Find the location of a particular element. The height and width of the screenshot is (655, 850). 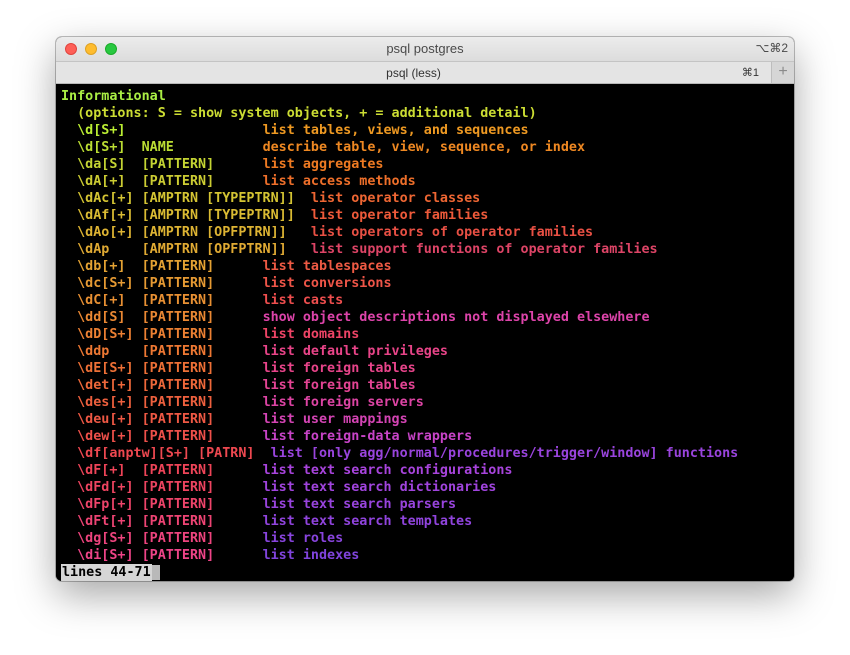

command-description: list casts is located at coordinates (303, 300).